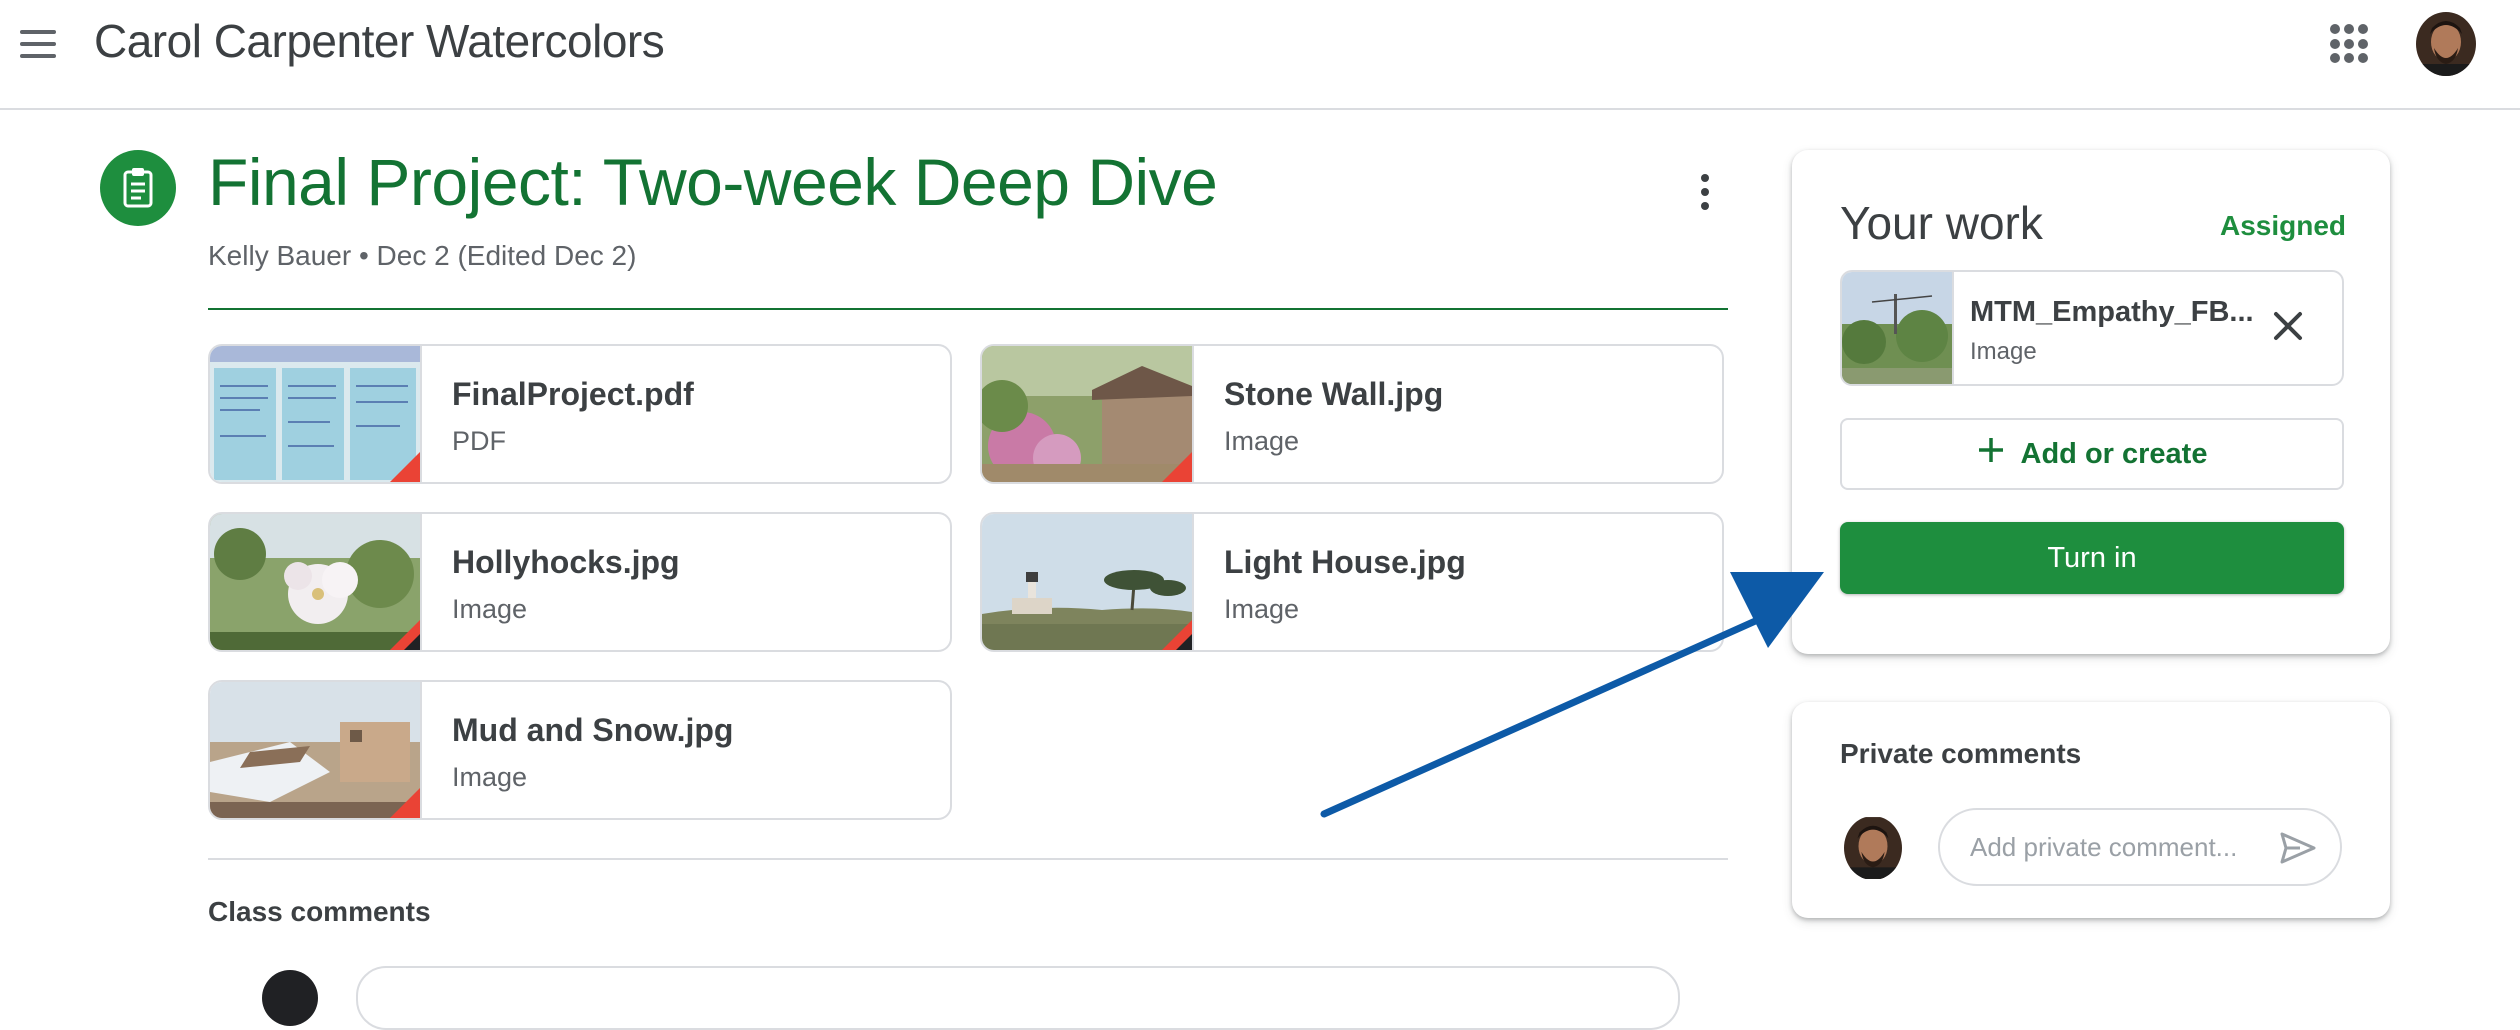  I want to click on send-icon, so click(2298, 848).